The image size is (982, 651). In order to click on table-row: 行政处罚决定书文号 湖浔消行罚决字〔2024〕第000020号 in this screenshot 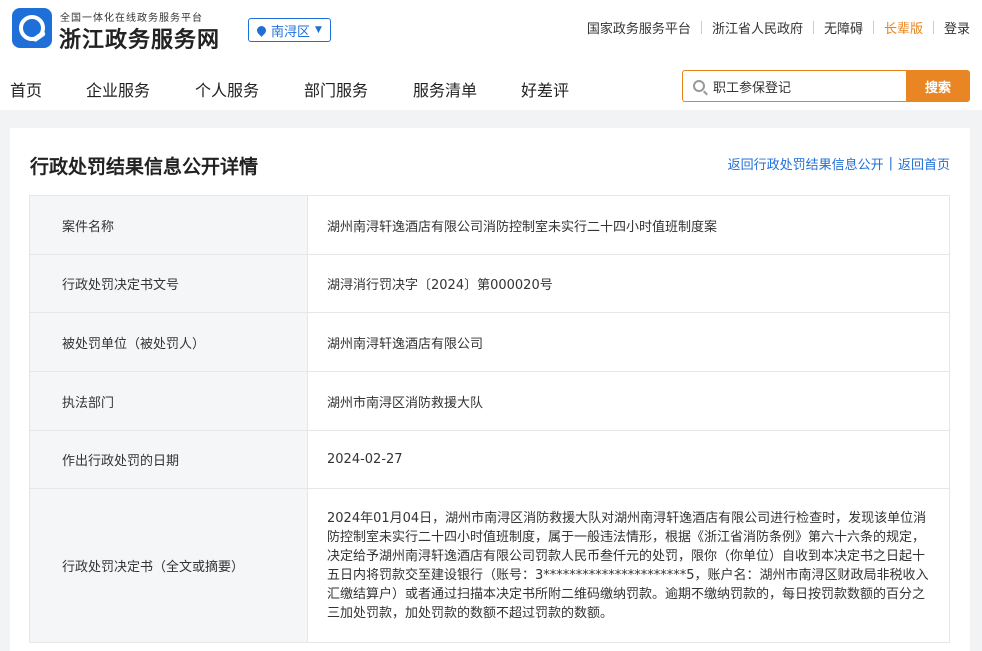, I will do `click(490, 284)`.